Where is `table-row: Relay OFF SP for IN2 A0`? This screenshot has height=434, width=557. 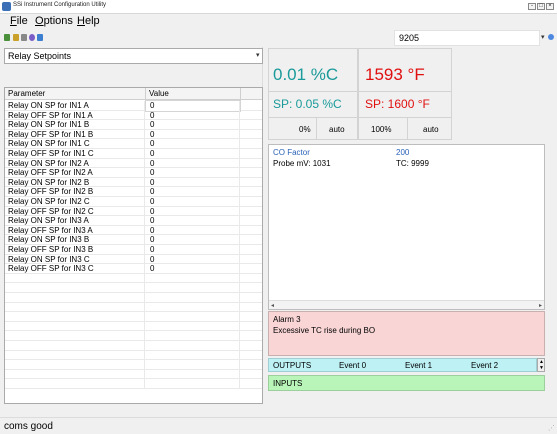
table-row: Relay OFF SP for IN2 A0 is located at coordinates (133, 173).